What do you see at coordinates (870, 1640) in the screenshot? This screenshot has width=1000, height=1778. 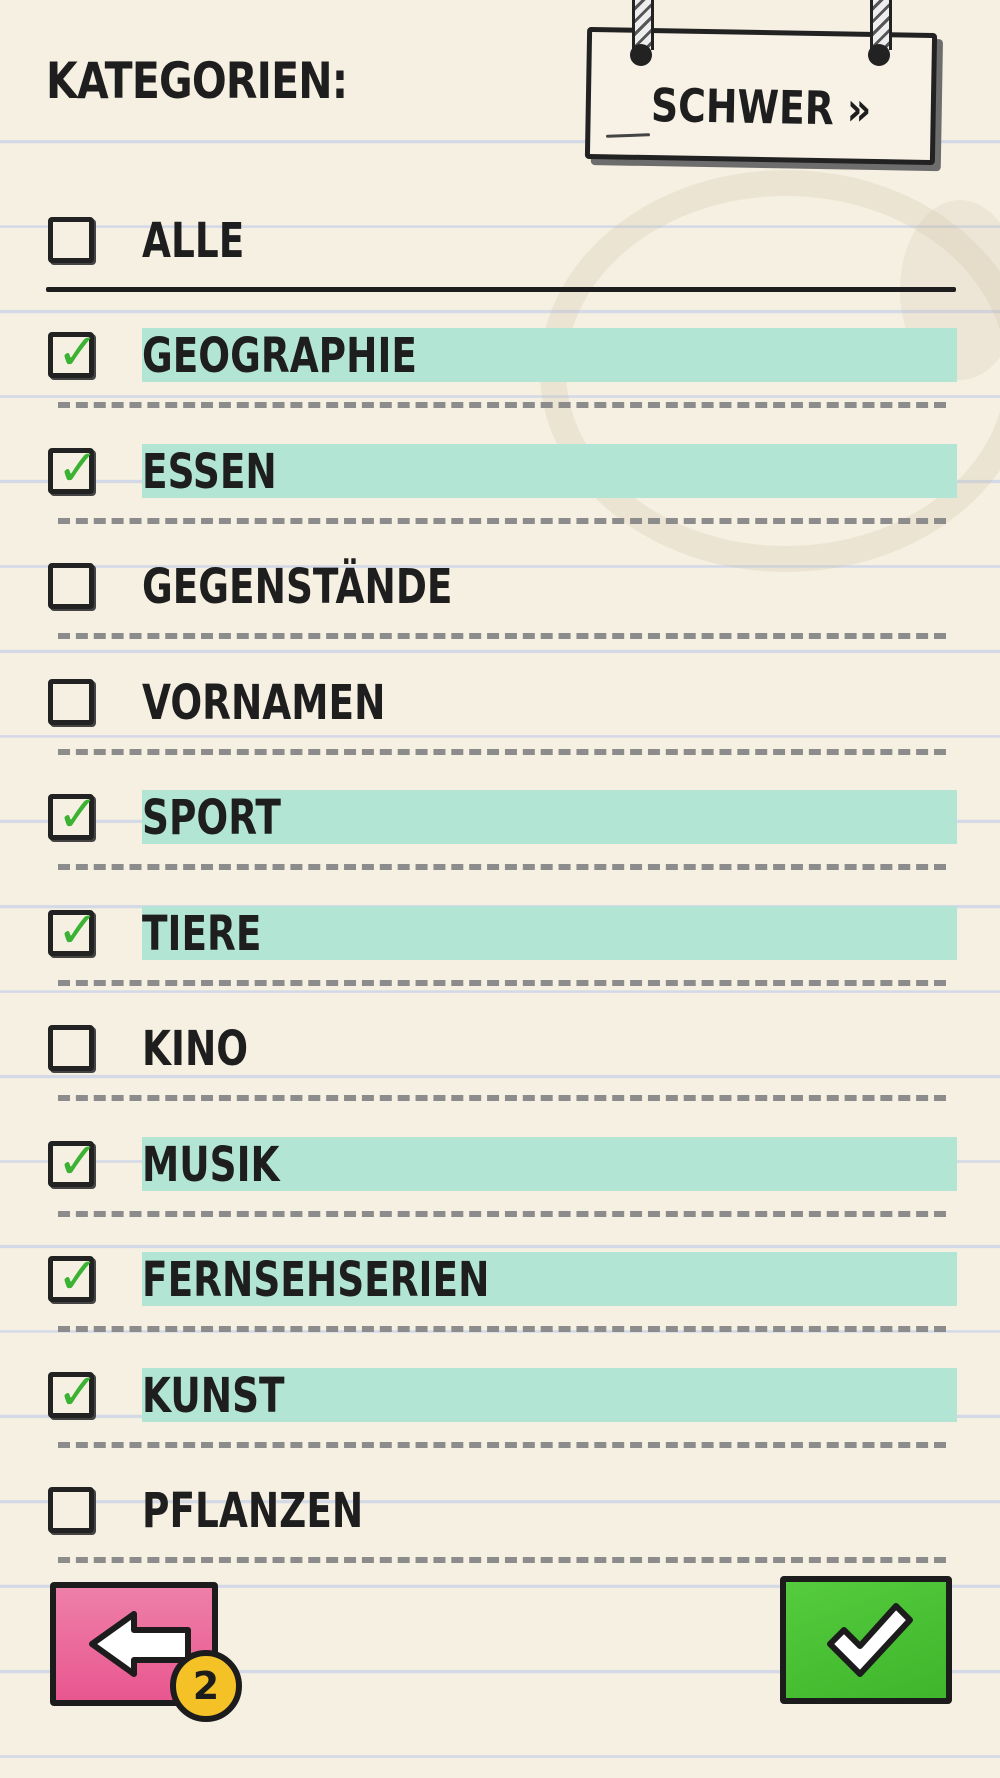 I see `checkmark-icon` at bounding box center [870, 1640].